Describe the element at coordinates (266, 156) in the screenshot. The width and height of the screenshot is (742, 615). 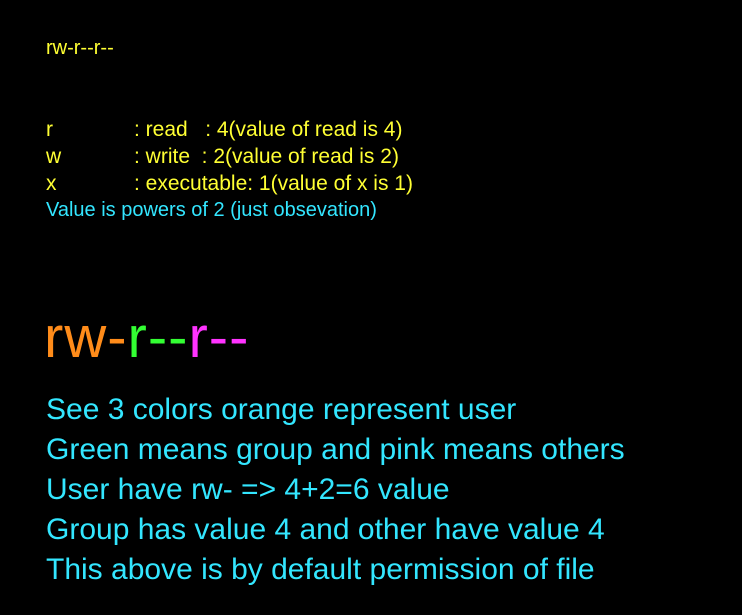
I see `legend-description: : write : 2(value of read is 2)` at that location.